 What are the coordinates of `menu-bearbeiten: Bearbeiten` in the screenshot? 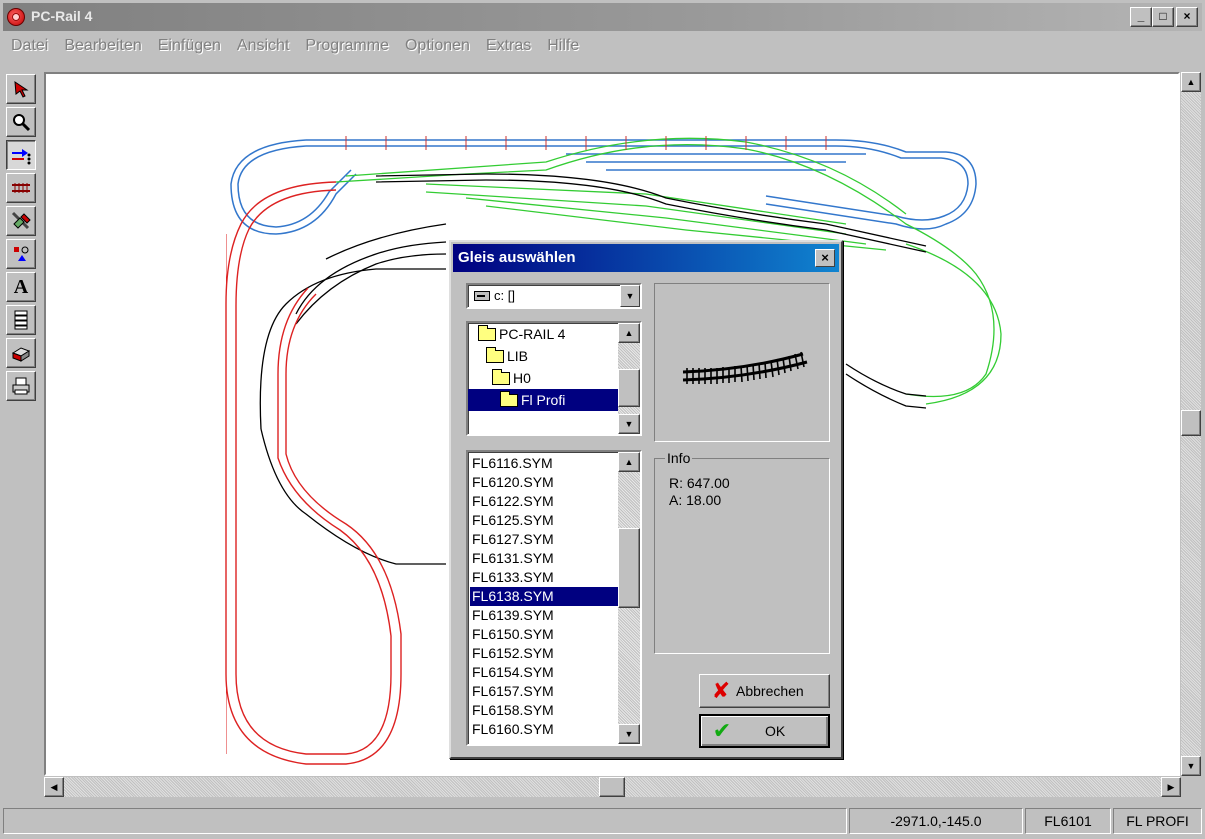 It's located at (102, 46).